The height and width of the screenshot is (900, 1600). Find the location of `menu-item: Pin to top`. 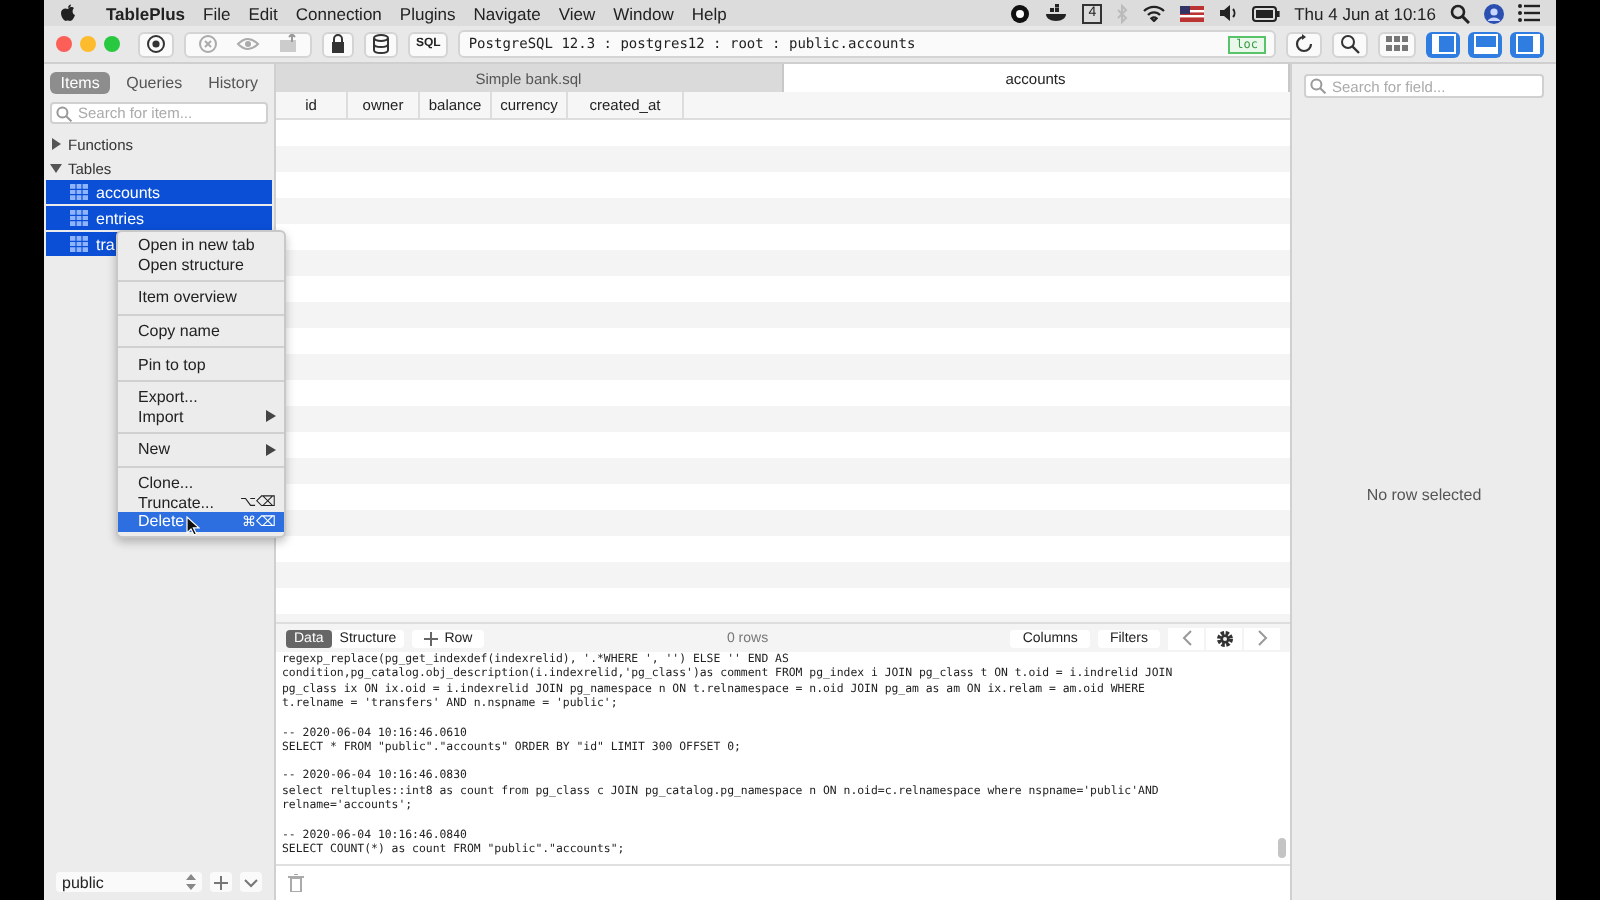

menu-item: Pin to top is located at coordinates (201, 364).